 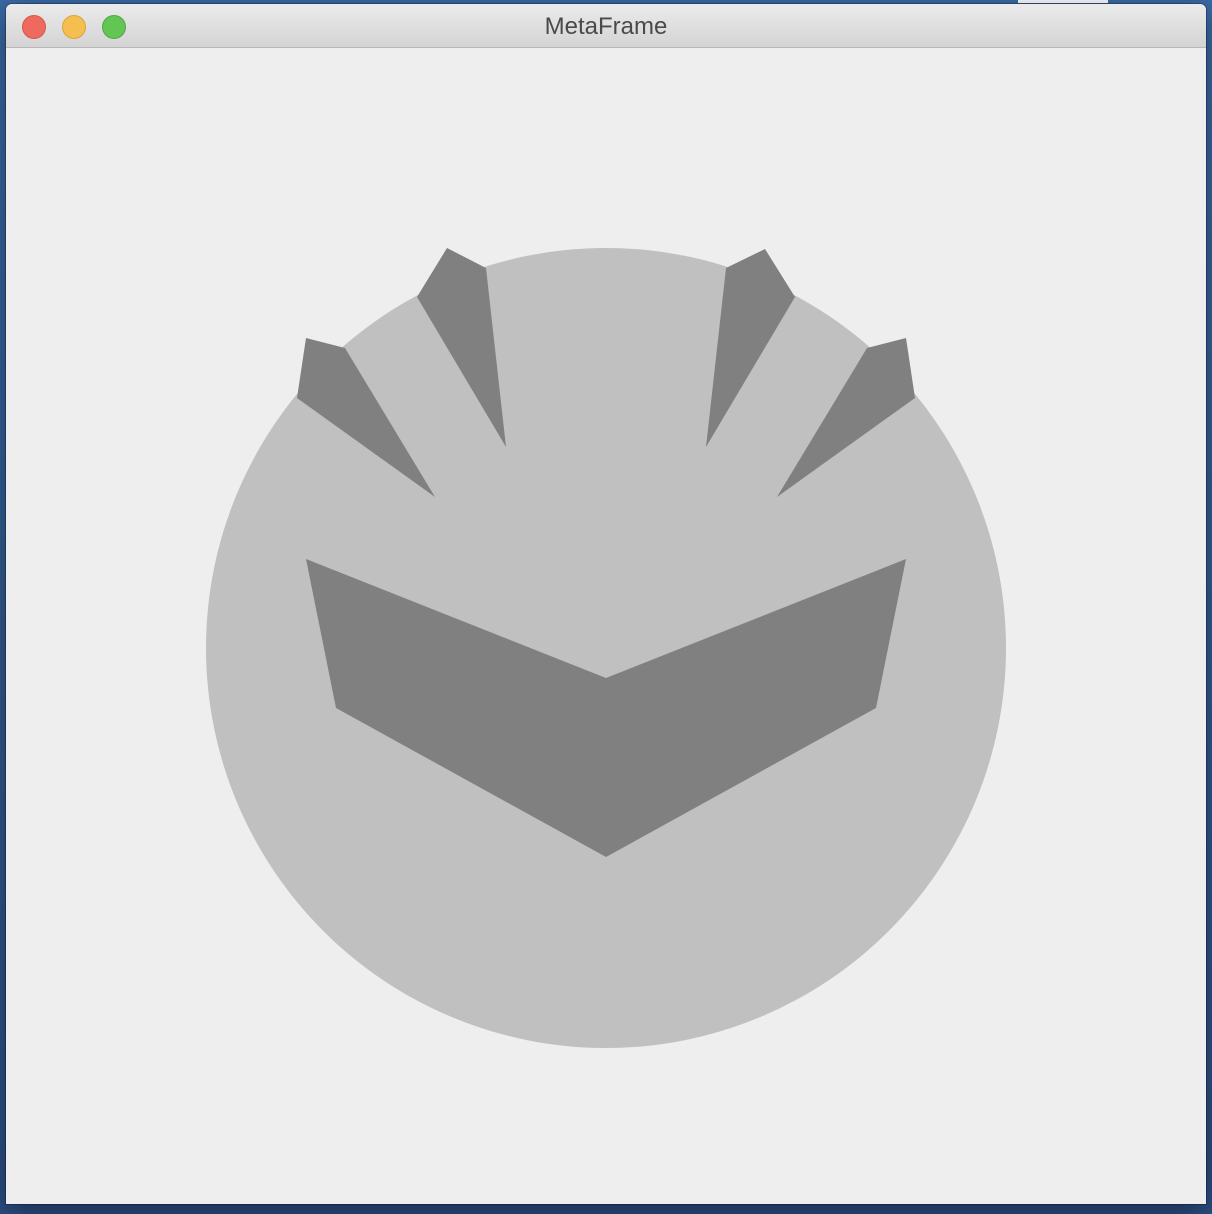 I want to click on desktop-edge-tab, so click(x=1063, y=1).